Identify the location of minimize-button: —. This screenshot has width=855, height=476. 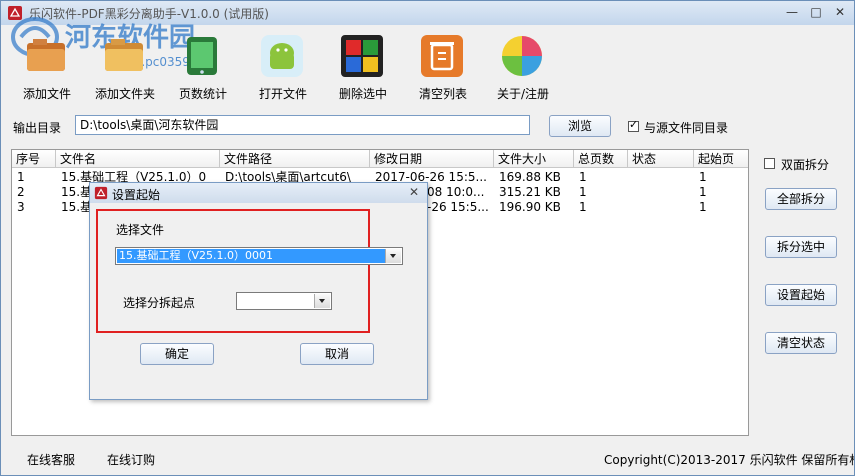
(792, 12).